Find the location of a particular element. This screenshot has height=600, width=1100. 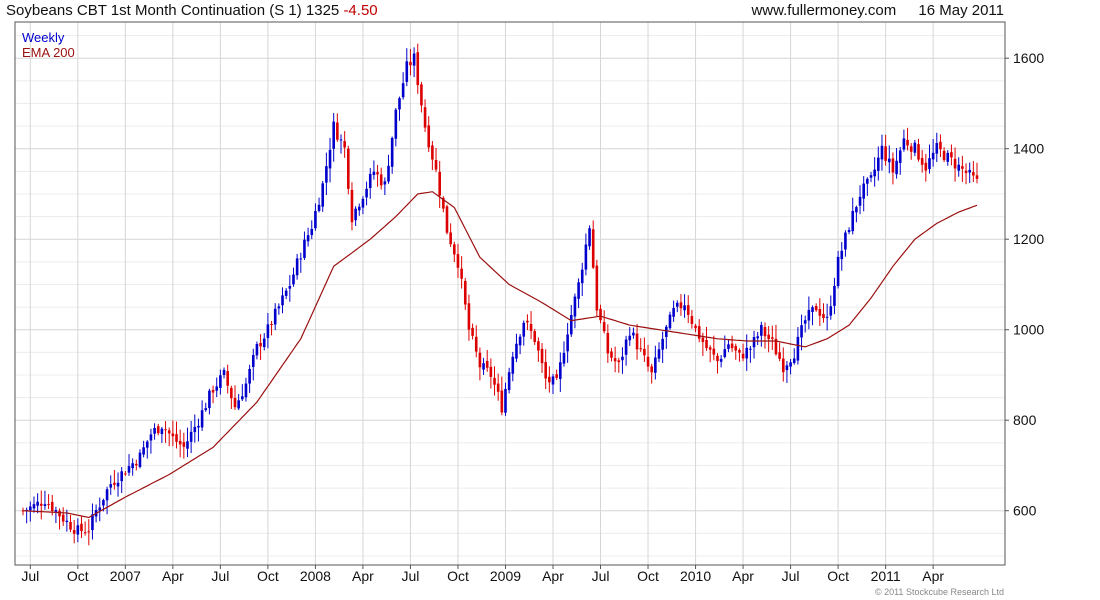

legend: Weekly EMA 200 is located at coordinates (48, 45).